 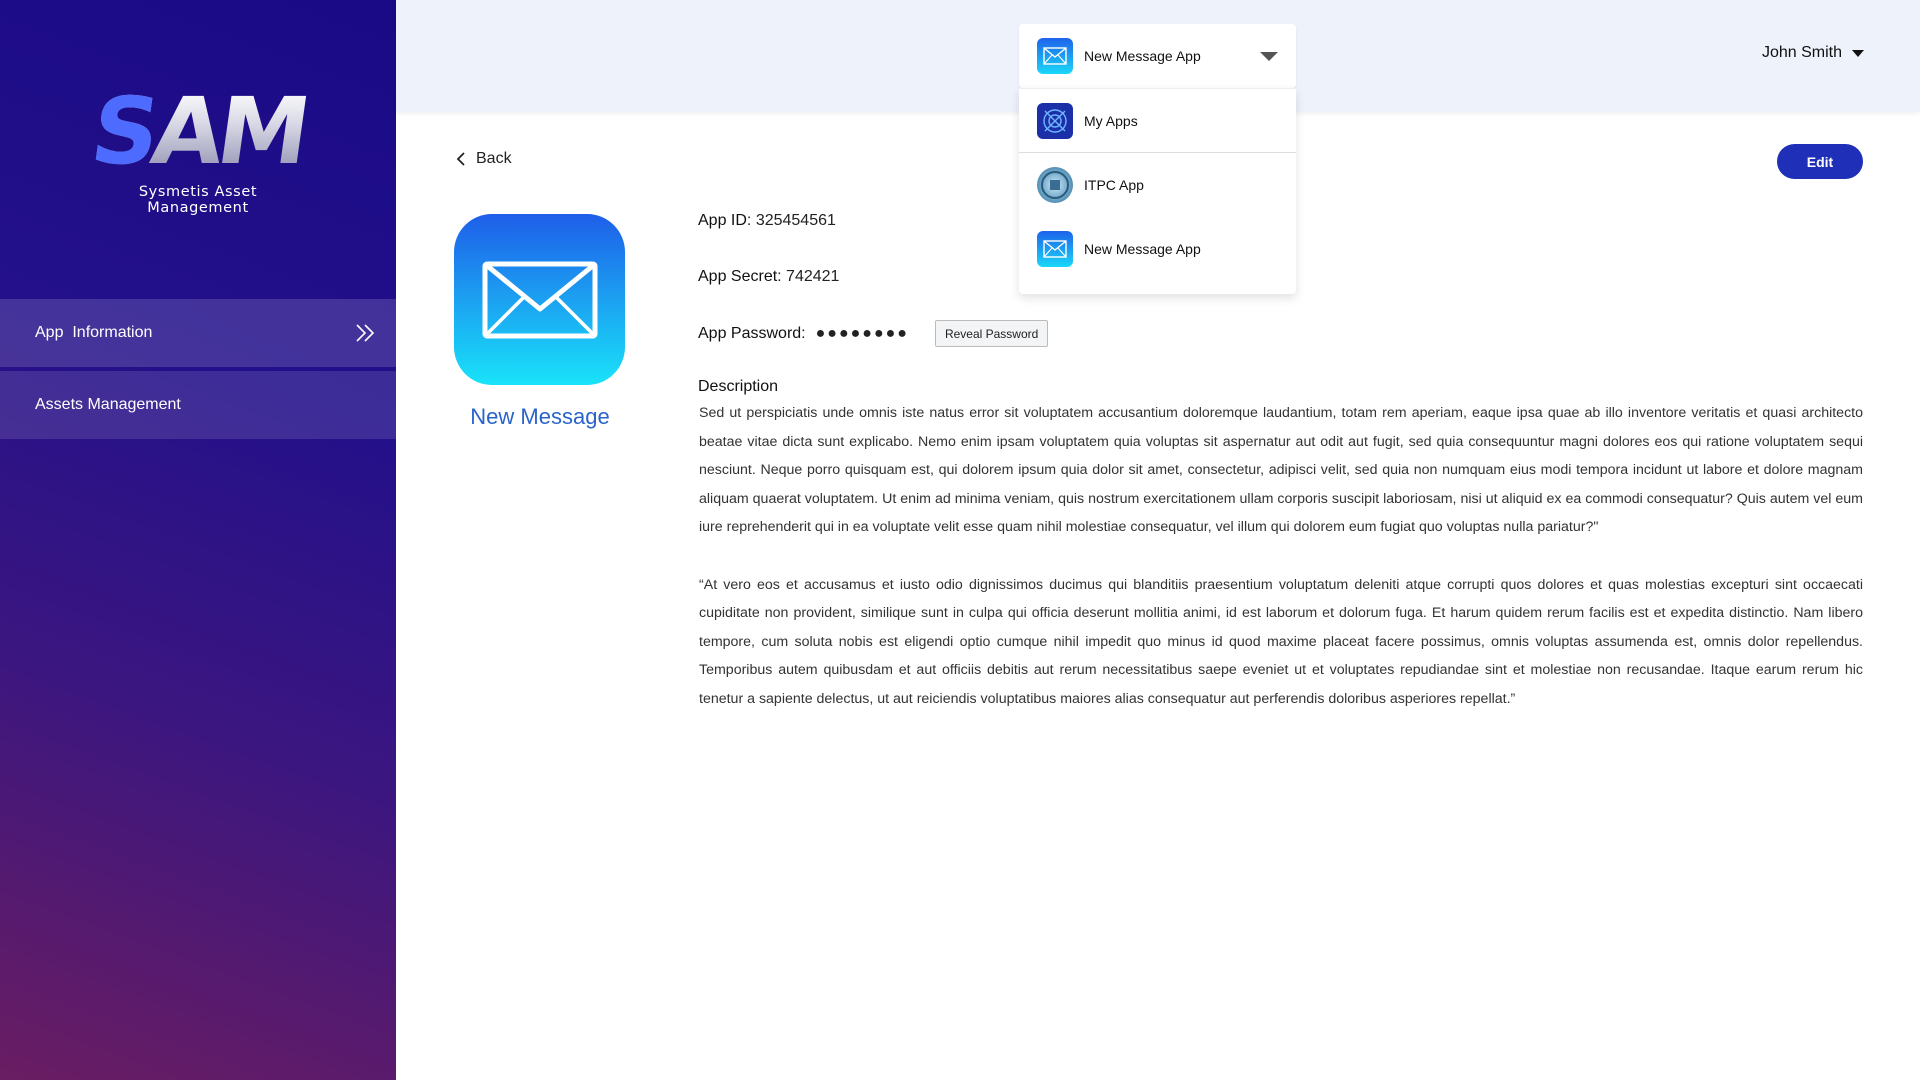 I want to click on dropdown-item-label: My Apps, so click(x=1111, y=120).